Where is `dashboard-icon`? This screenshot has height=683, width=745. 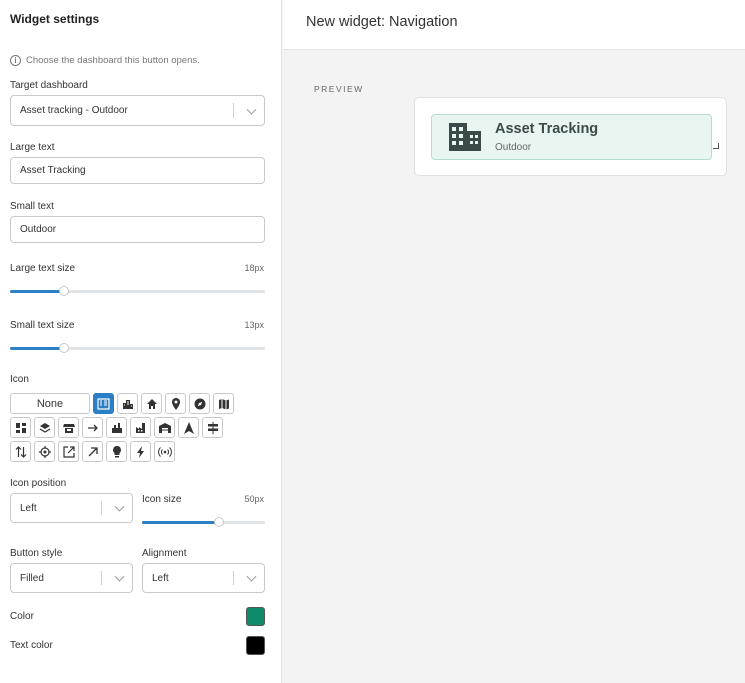 dashboard-icon is located at coordinates (20, 427).